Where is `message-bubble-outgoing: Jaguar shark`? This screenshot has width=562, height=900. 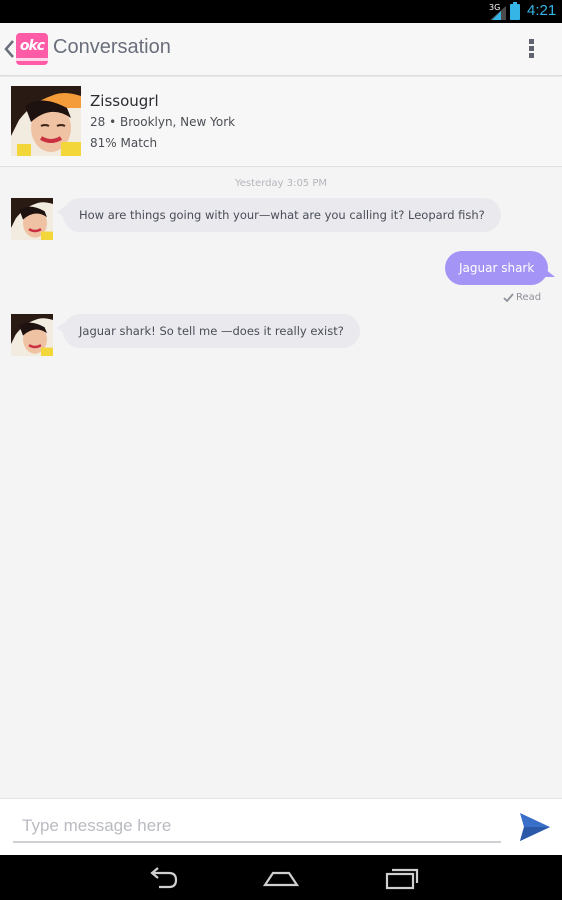 message-bubble-outgoing: Jaguar shark is located at coordinates (500, 268).